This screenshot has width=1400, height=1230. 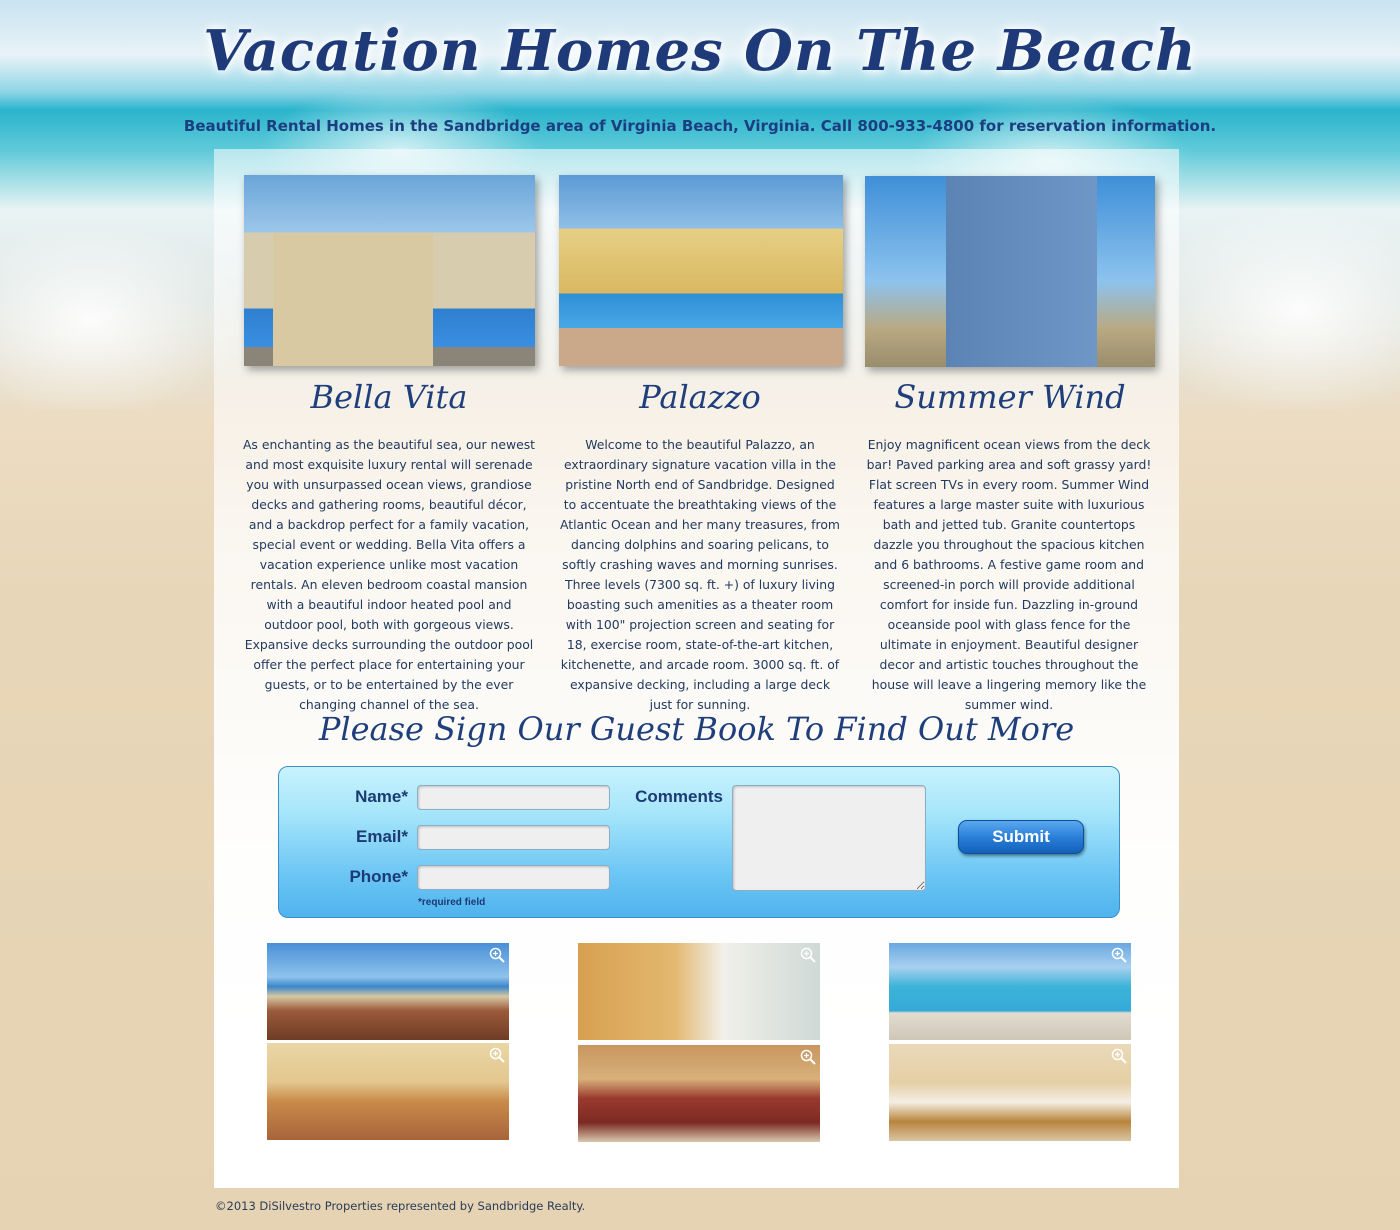 I want to click on comments-textarea, so click(x=829, y=838).